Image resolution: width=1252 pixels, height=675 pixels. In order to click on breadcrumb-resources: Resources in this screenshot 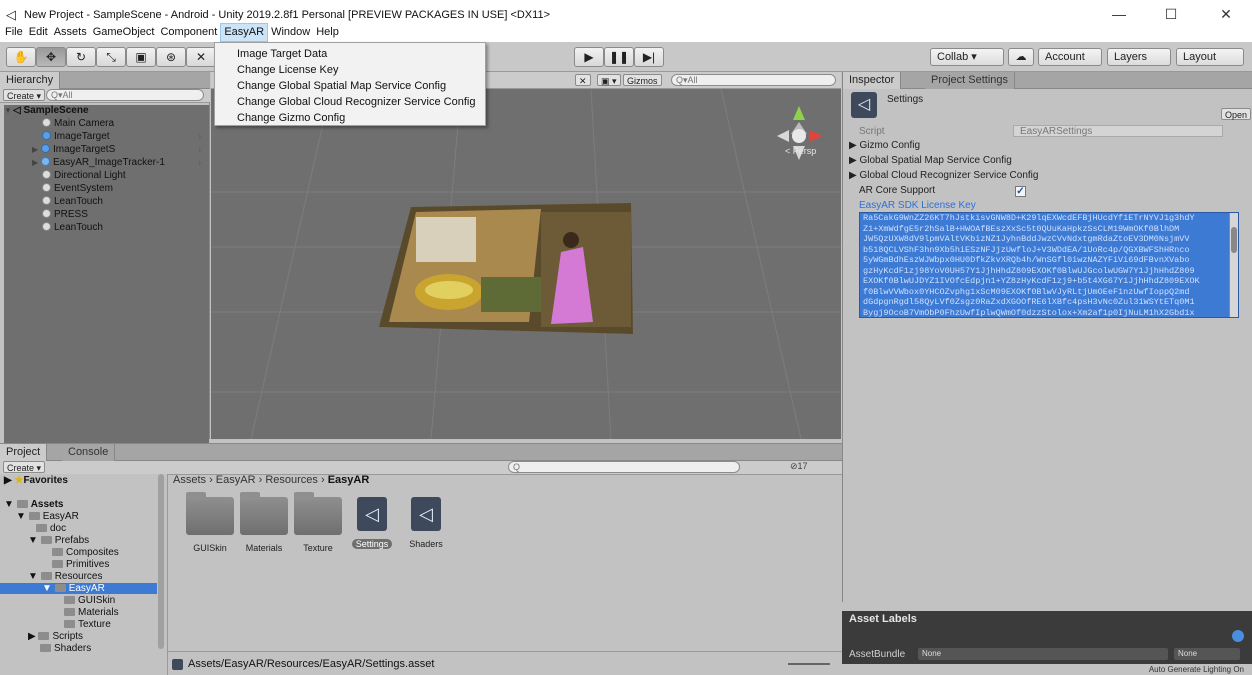, I will do `click(291, 480)`.